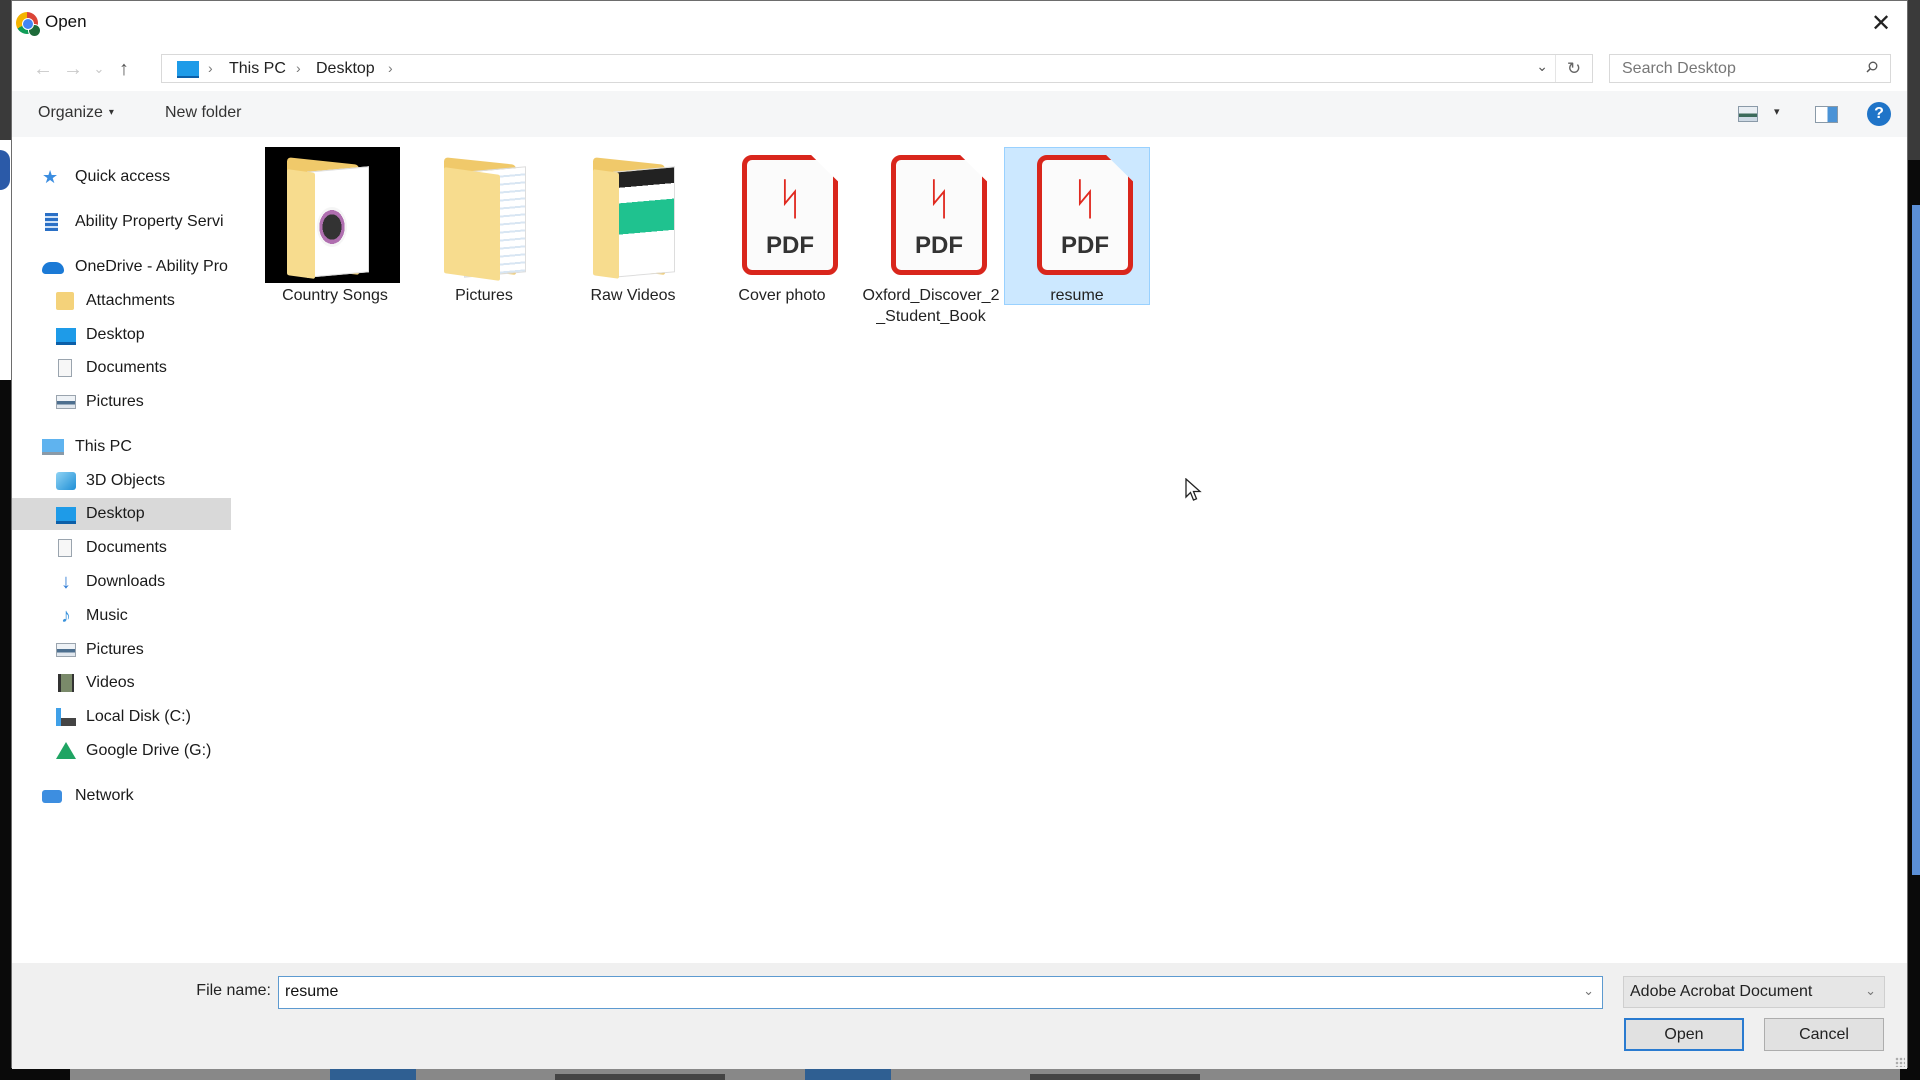  I want to click on pc-icon, so click(188, 69).